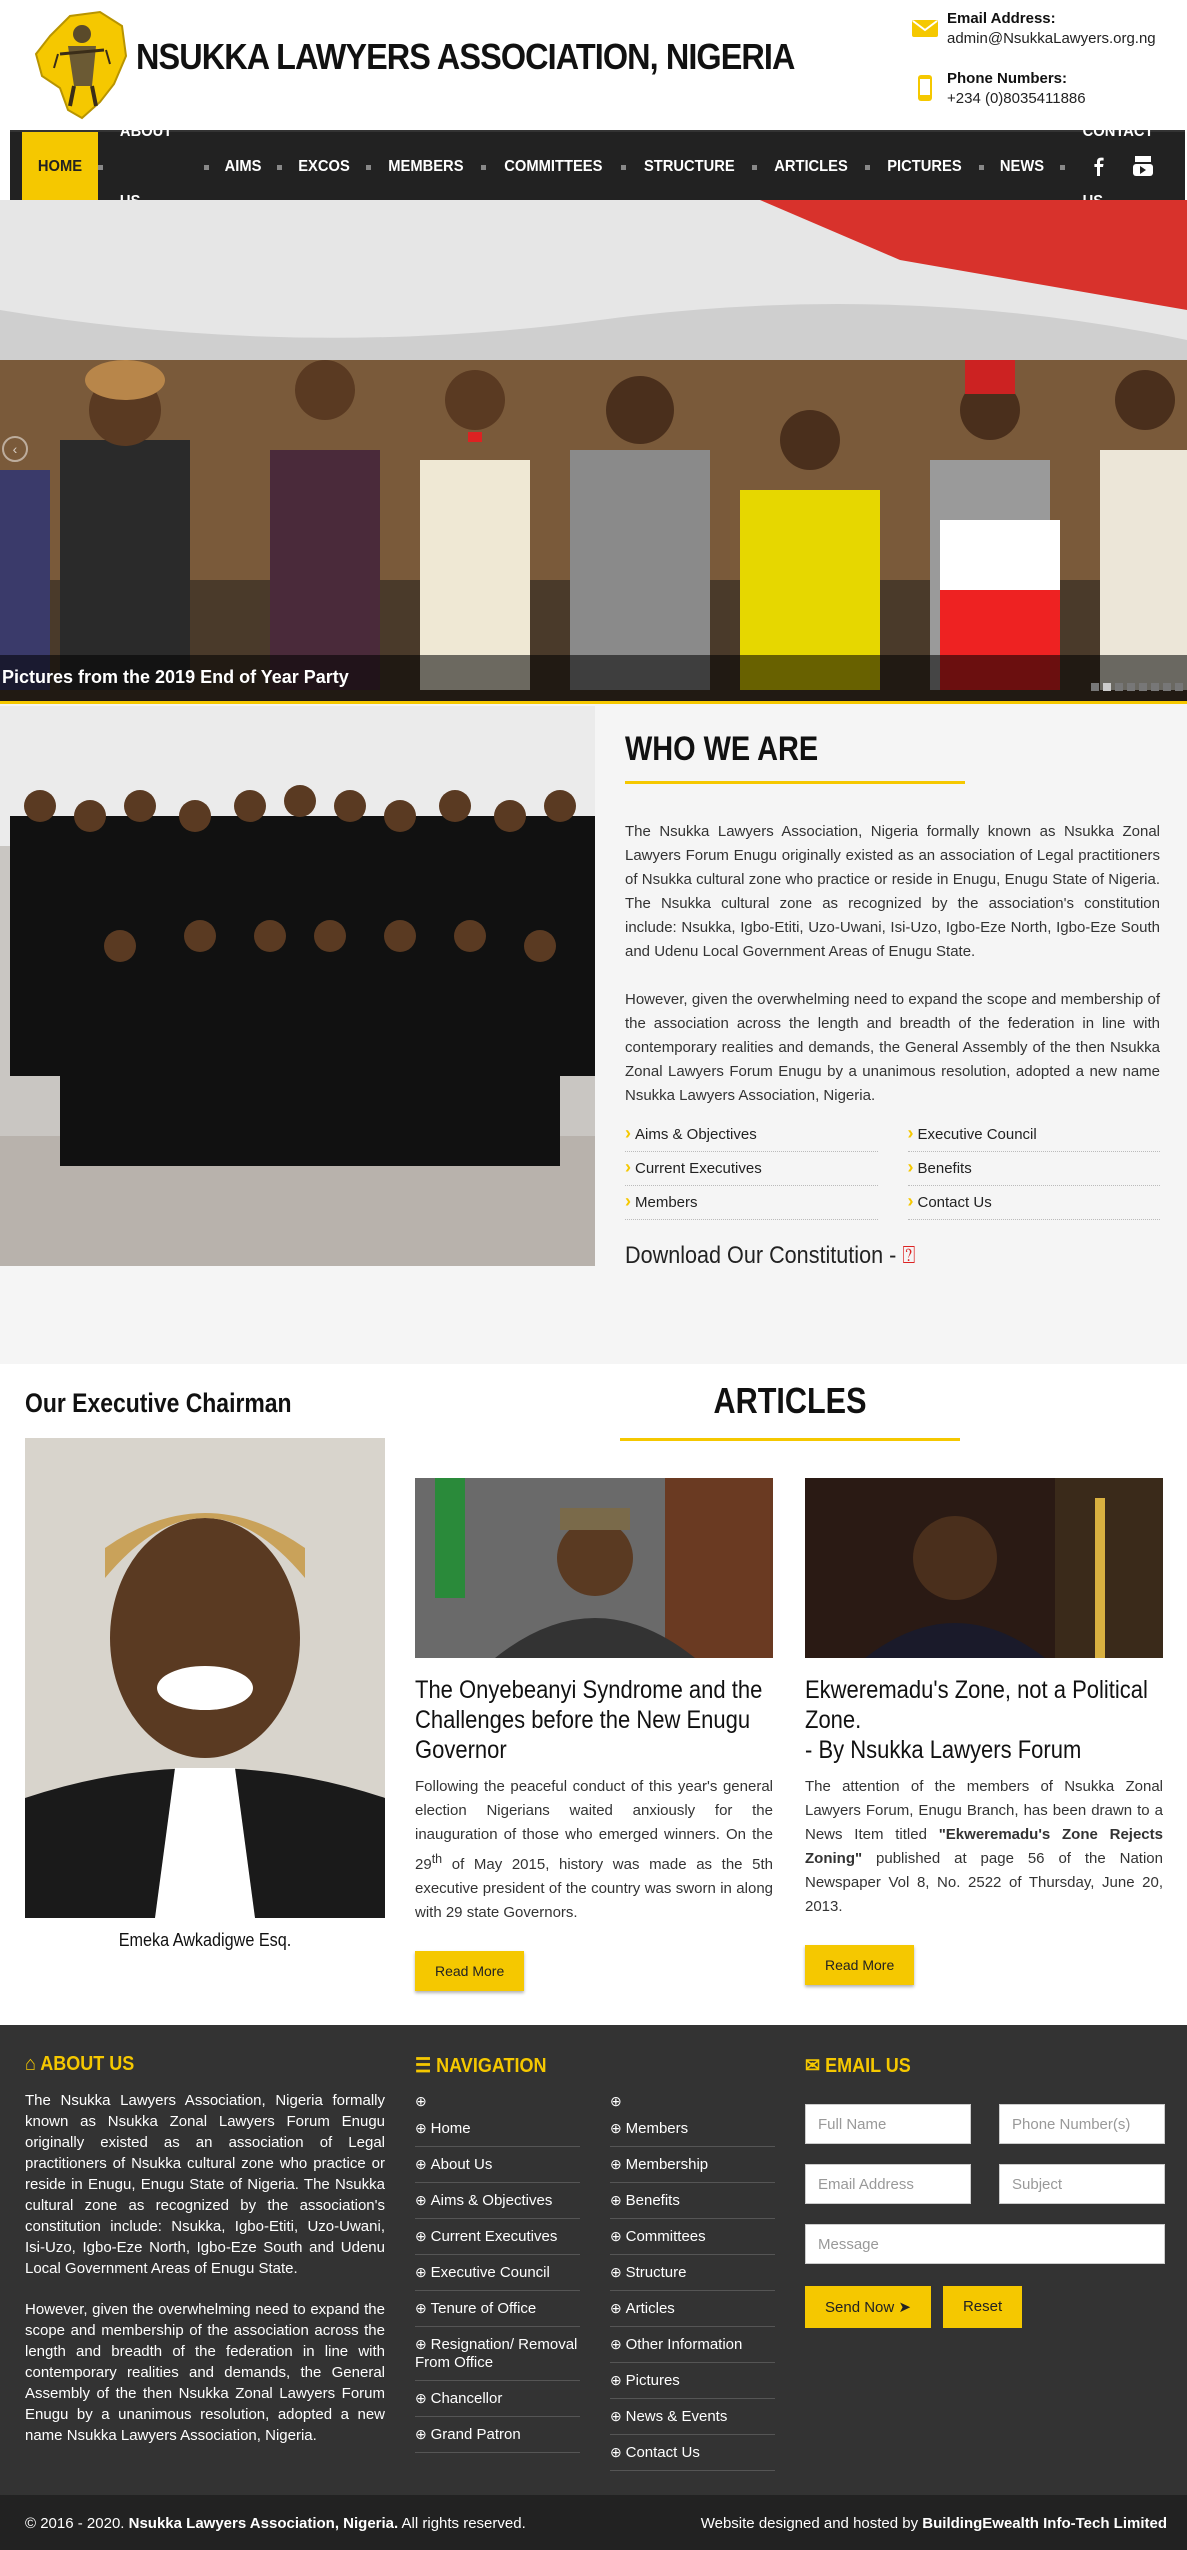 The height and width of the screenshot is (2550, 1187). I want to click on message-textarea: Message, so click(985, 2244).